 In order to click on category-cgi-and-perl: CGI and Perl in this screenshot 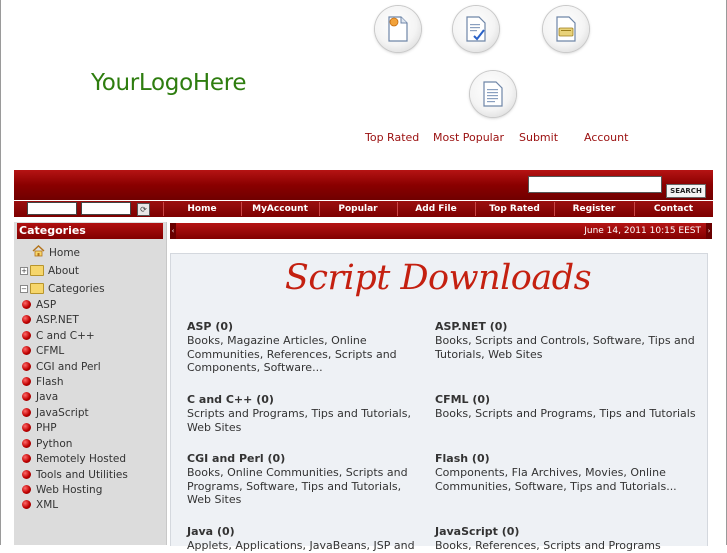, I will do `click(61, 366)`.